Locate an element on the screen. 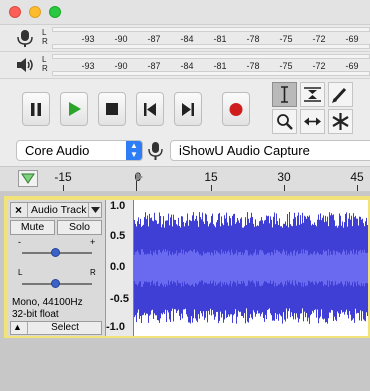 The width and height of the screenshot is (370, 391). solo-button: Solo is located at coordinates (79, 227).